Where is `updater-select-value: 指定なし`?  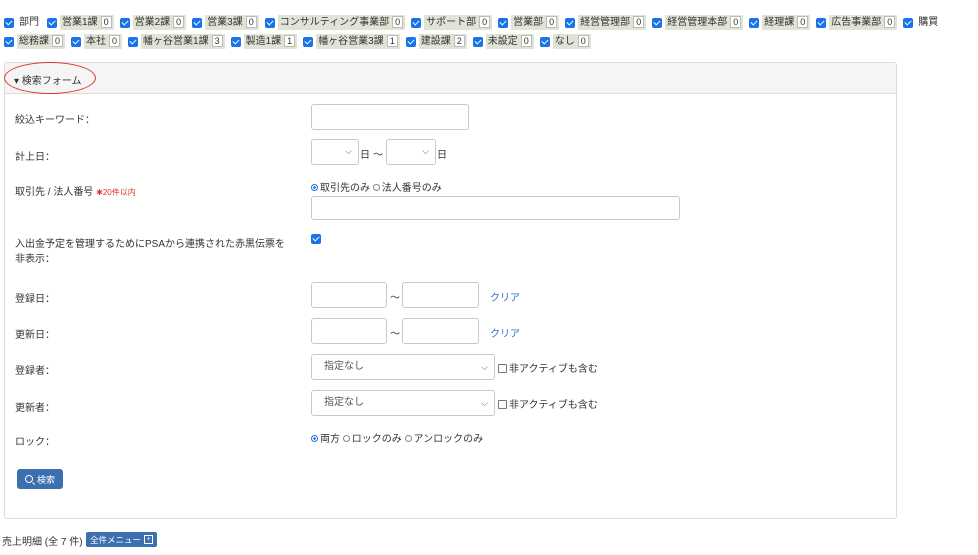
updater-select-value: 指定なし is located at coordinates (344, 402).